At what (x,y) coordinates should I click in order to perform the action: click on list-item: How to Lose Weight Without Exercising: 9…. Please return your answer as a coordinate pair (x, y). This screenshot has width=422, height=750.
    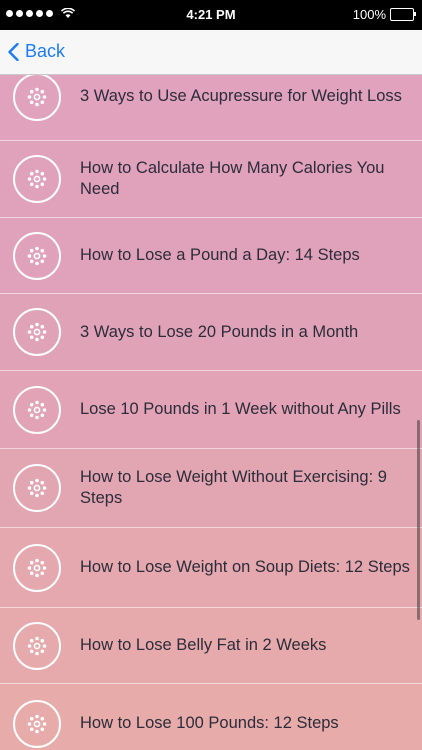
    Looking at the image, I should click on (211, 488).